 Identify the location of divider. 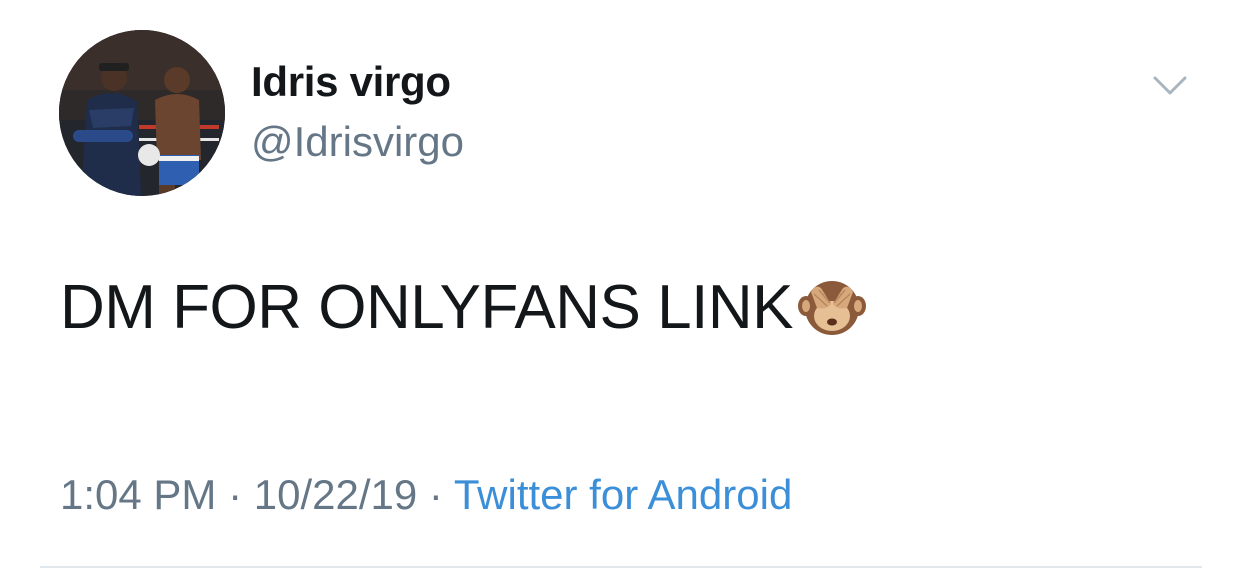
(621, 567).